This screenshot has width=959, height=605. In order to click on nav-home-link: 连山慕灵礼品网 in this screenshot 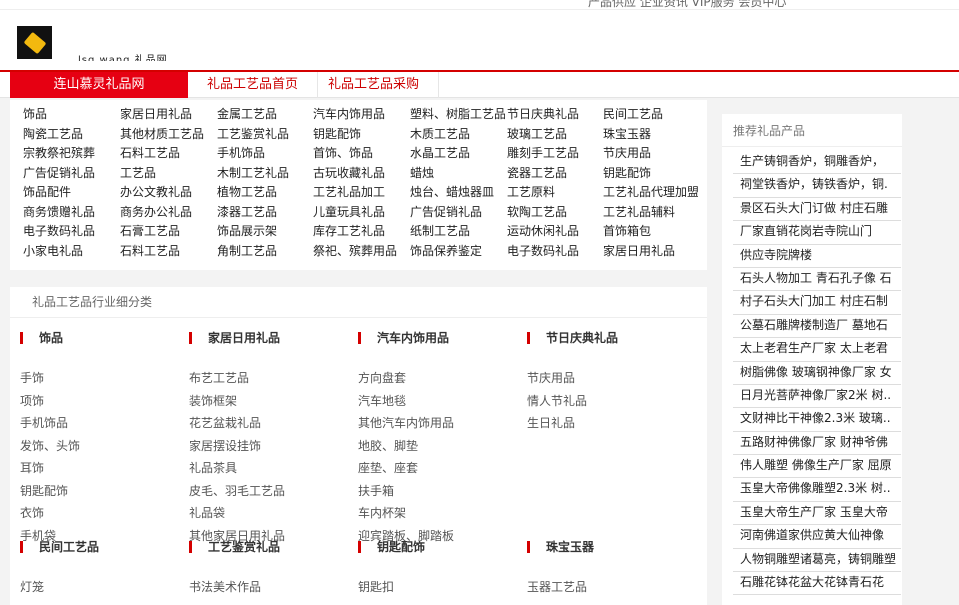, I will do `click(99, 85)`.